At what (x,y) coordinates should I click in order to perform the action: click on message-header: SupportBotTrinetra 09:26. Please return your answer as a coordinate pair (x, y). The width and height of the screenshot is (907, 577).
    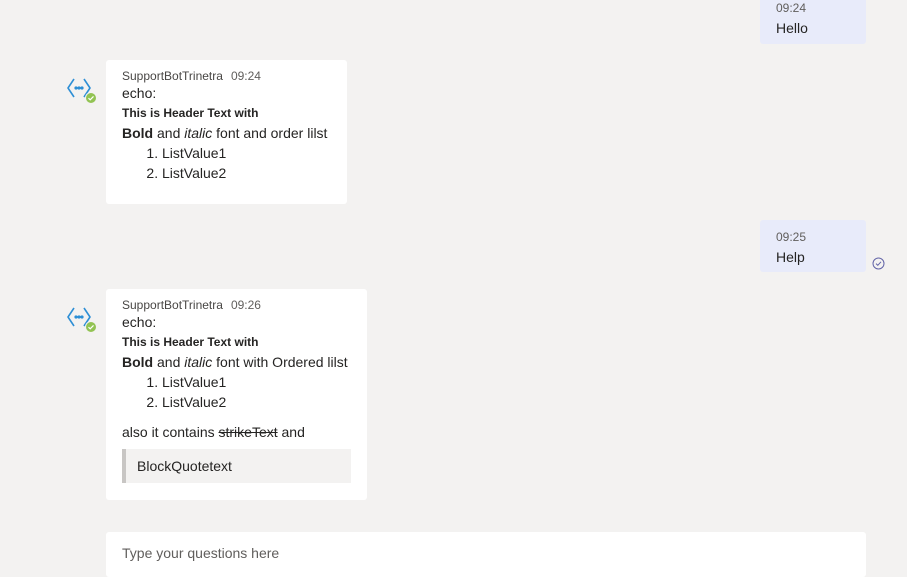
    Looking at the image, I should click on (236, 305).